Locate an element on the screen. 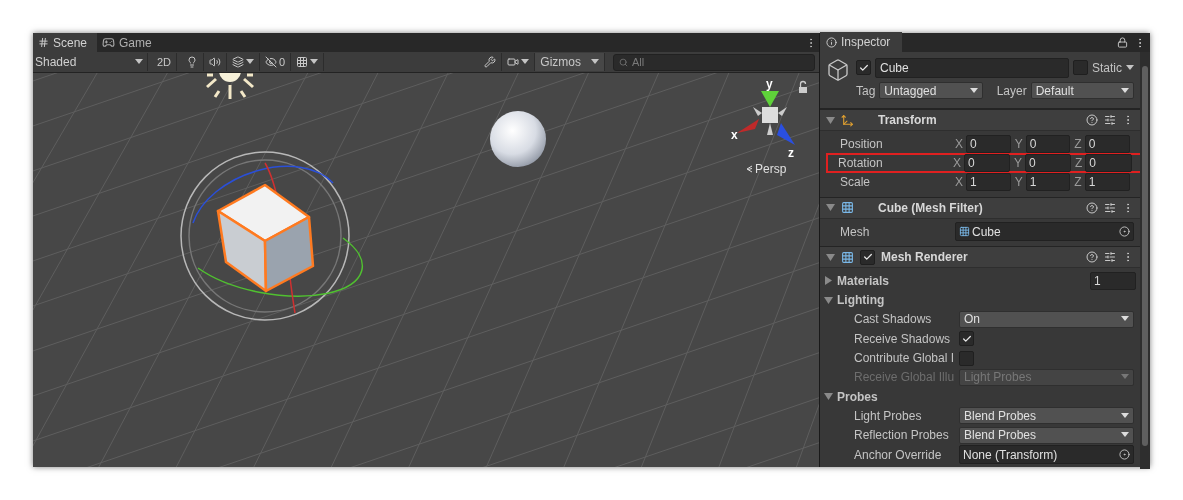 This screenshot has height=500, width=1183. component-title: Transform is located at coordinates (908, 120).